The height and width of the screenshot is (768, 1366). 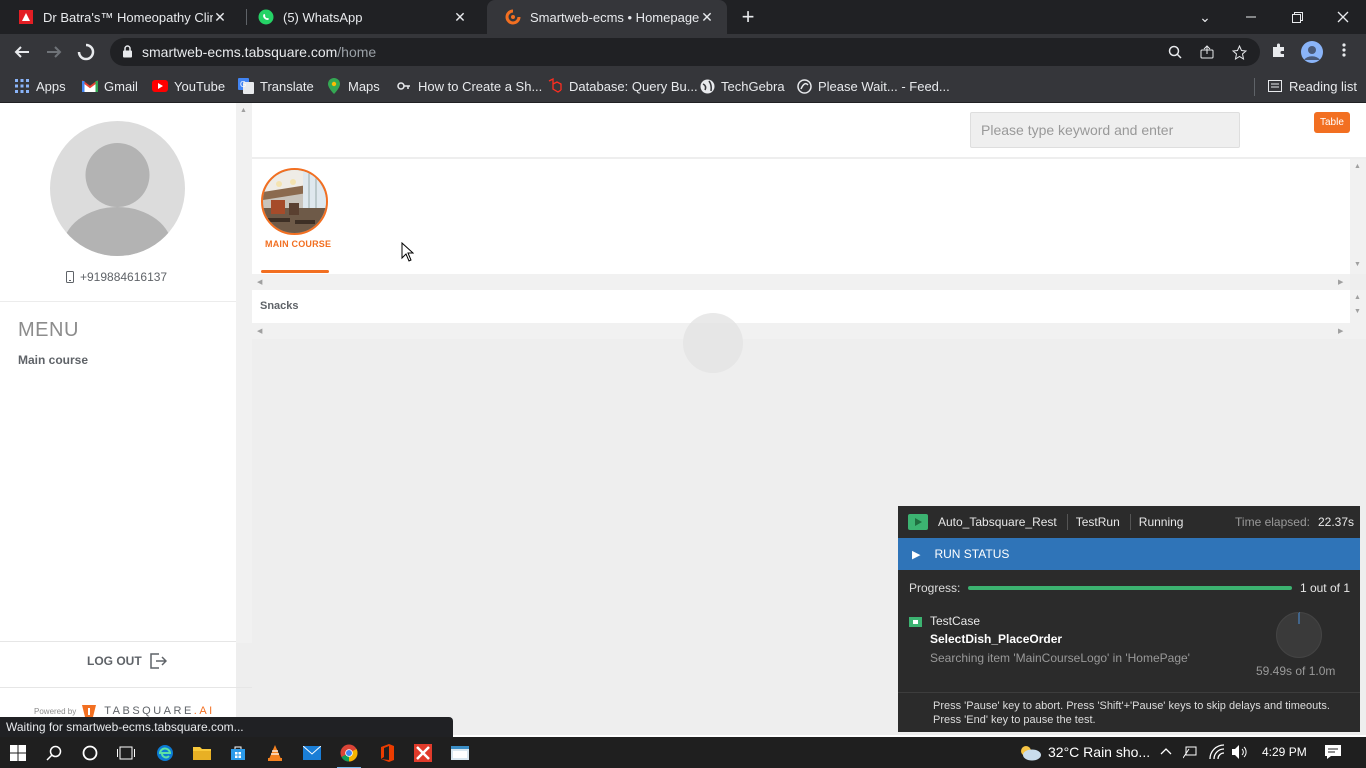 I want to click on bookmark-label: Apps, so click(x=51, y=86).